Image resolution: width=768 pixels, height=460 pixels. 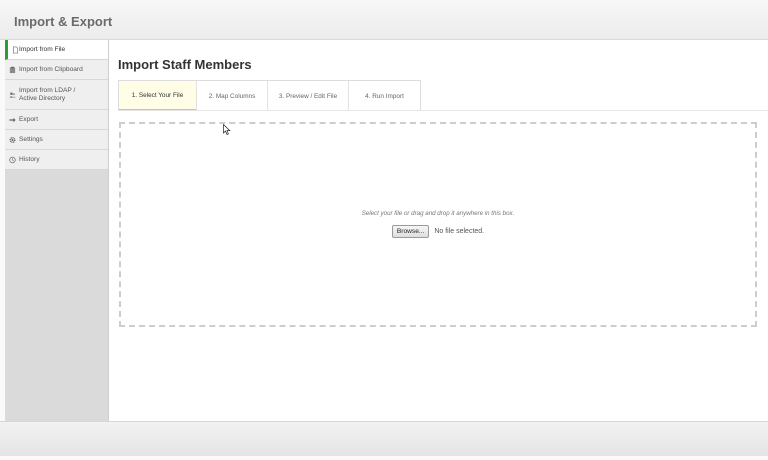 I want to click on sidebar-item-label: Export, so click(x=29, y=119).